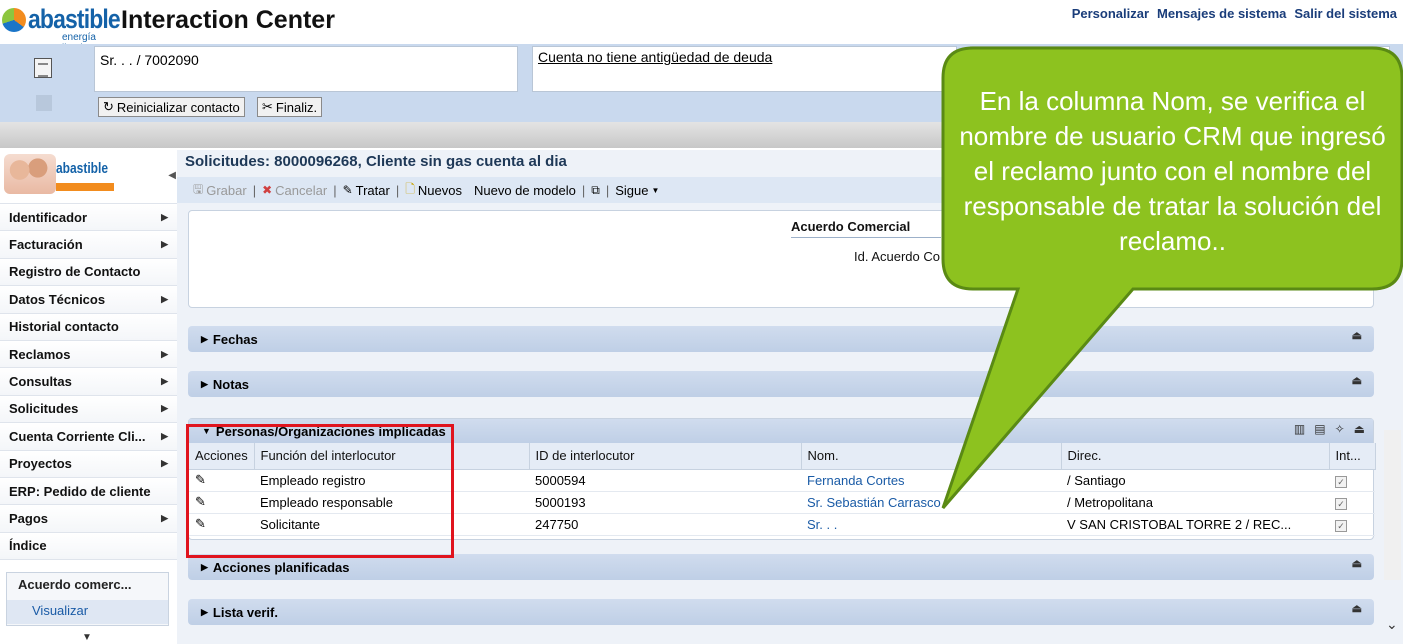  What do you see at coordinates (44, 409) in the screenshot?
I see `nav-item-label: Solicitudes` at bounding box center [44, 409].